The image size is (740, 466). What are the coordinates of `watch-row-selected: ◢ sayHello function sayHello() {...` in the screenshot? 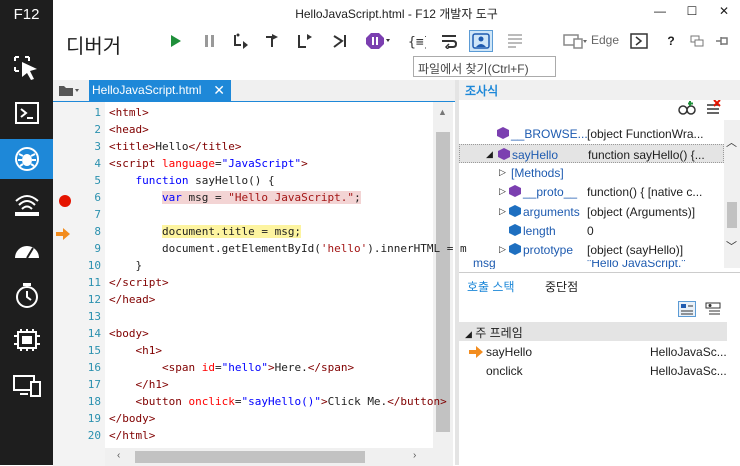 It's located at (591, 153).